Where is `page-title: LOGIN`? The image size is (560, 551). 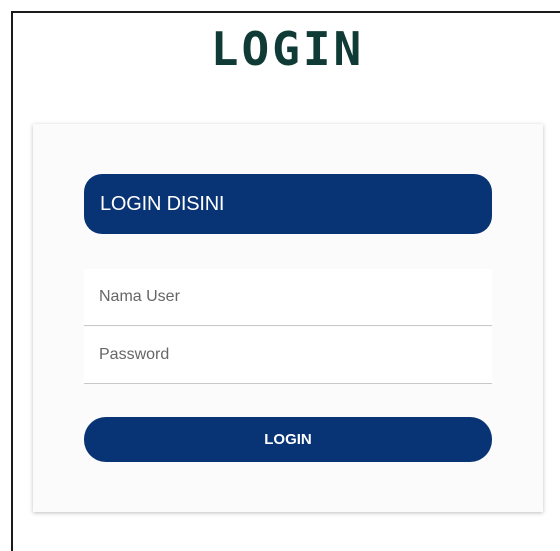
page-title: LOGIN is located at coordinates (287, 49).